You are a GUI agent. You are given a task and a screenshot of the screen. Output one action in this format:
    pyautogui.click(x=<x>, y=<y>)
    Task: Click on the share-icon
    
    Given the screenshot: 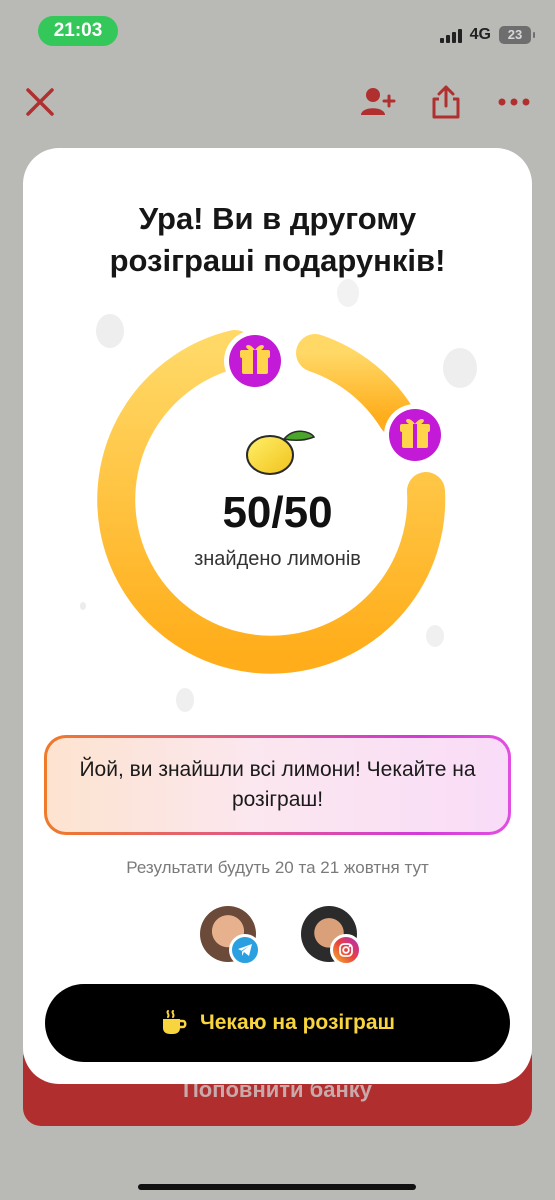 What is the action you would take?
    pyautogui.click(x=446, y=102)
    